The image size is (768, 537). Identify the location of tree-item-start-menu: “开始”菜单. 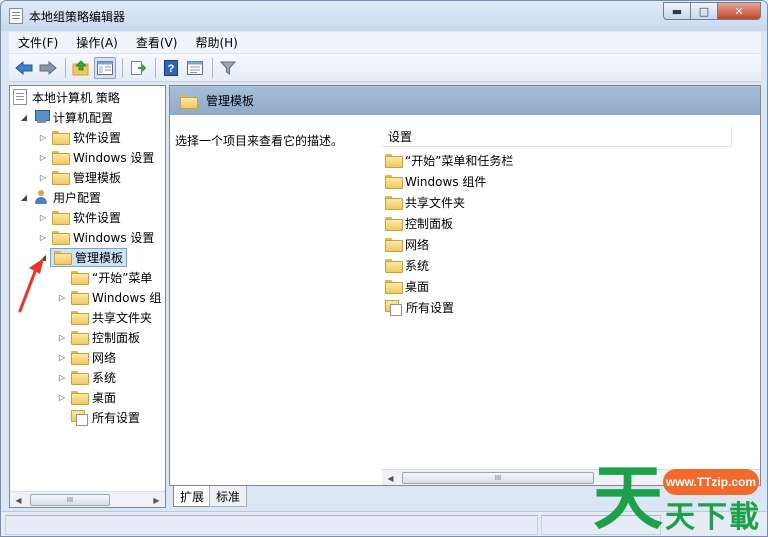
(111, 277).